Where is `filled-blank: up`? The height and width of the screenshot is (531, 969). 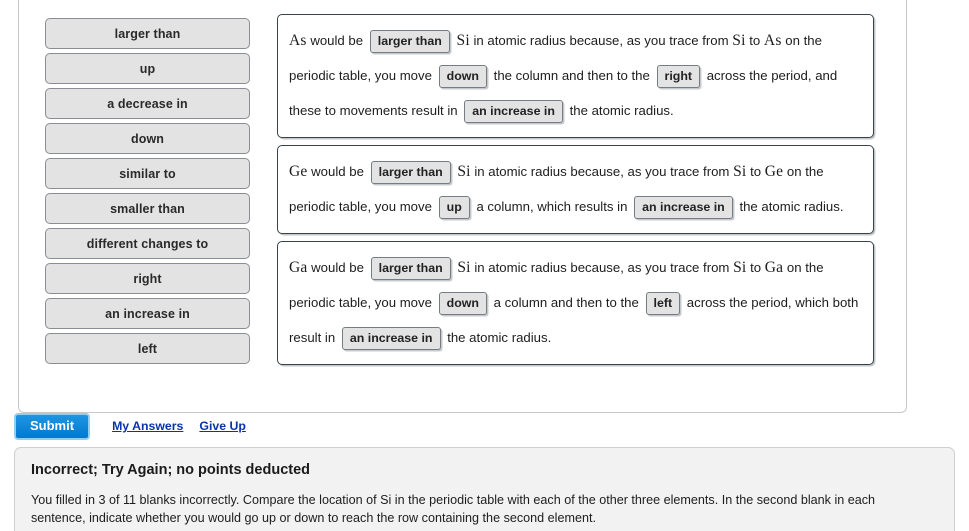
filled-blank: up is located at coordinates (454, 208).